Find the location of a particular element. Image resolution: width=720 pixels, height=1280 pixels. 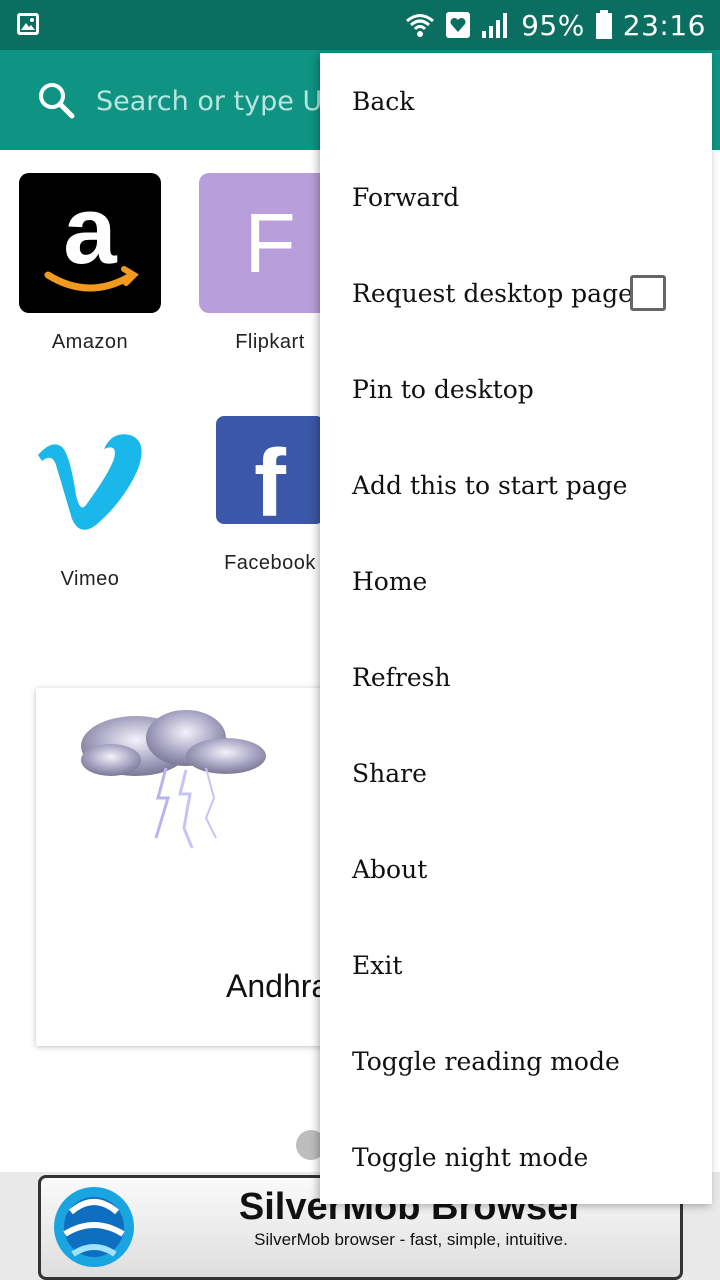

menu-item-forward: Forward is located at coordinates (516, 197).